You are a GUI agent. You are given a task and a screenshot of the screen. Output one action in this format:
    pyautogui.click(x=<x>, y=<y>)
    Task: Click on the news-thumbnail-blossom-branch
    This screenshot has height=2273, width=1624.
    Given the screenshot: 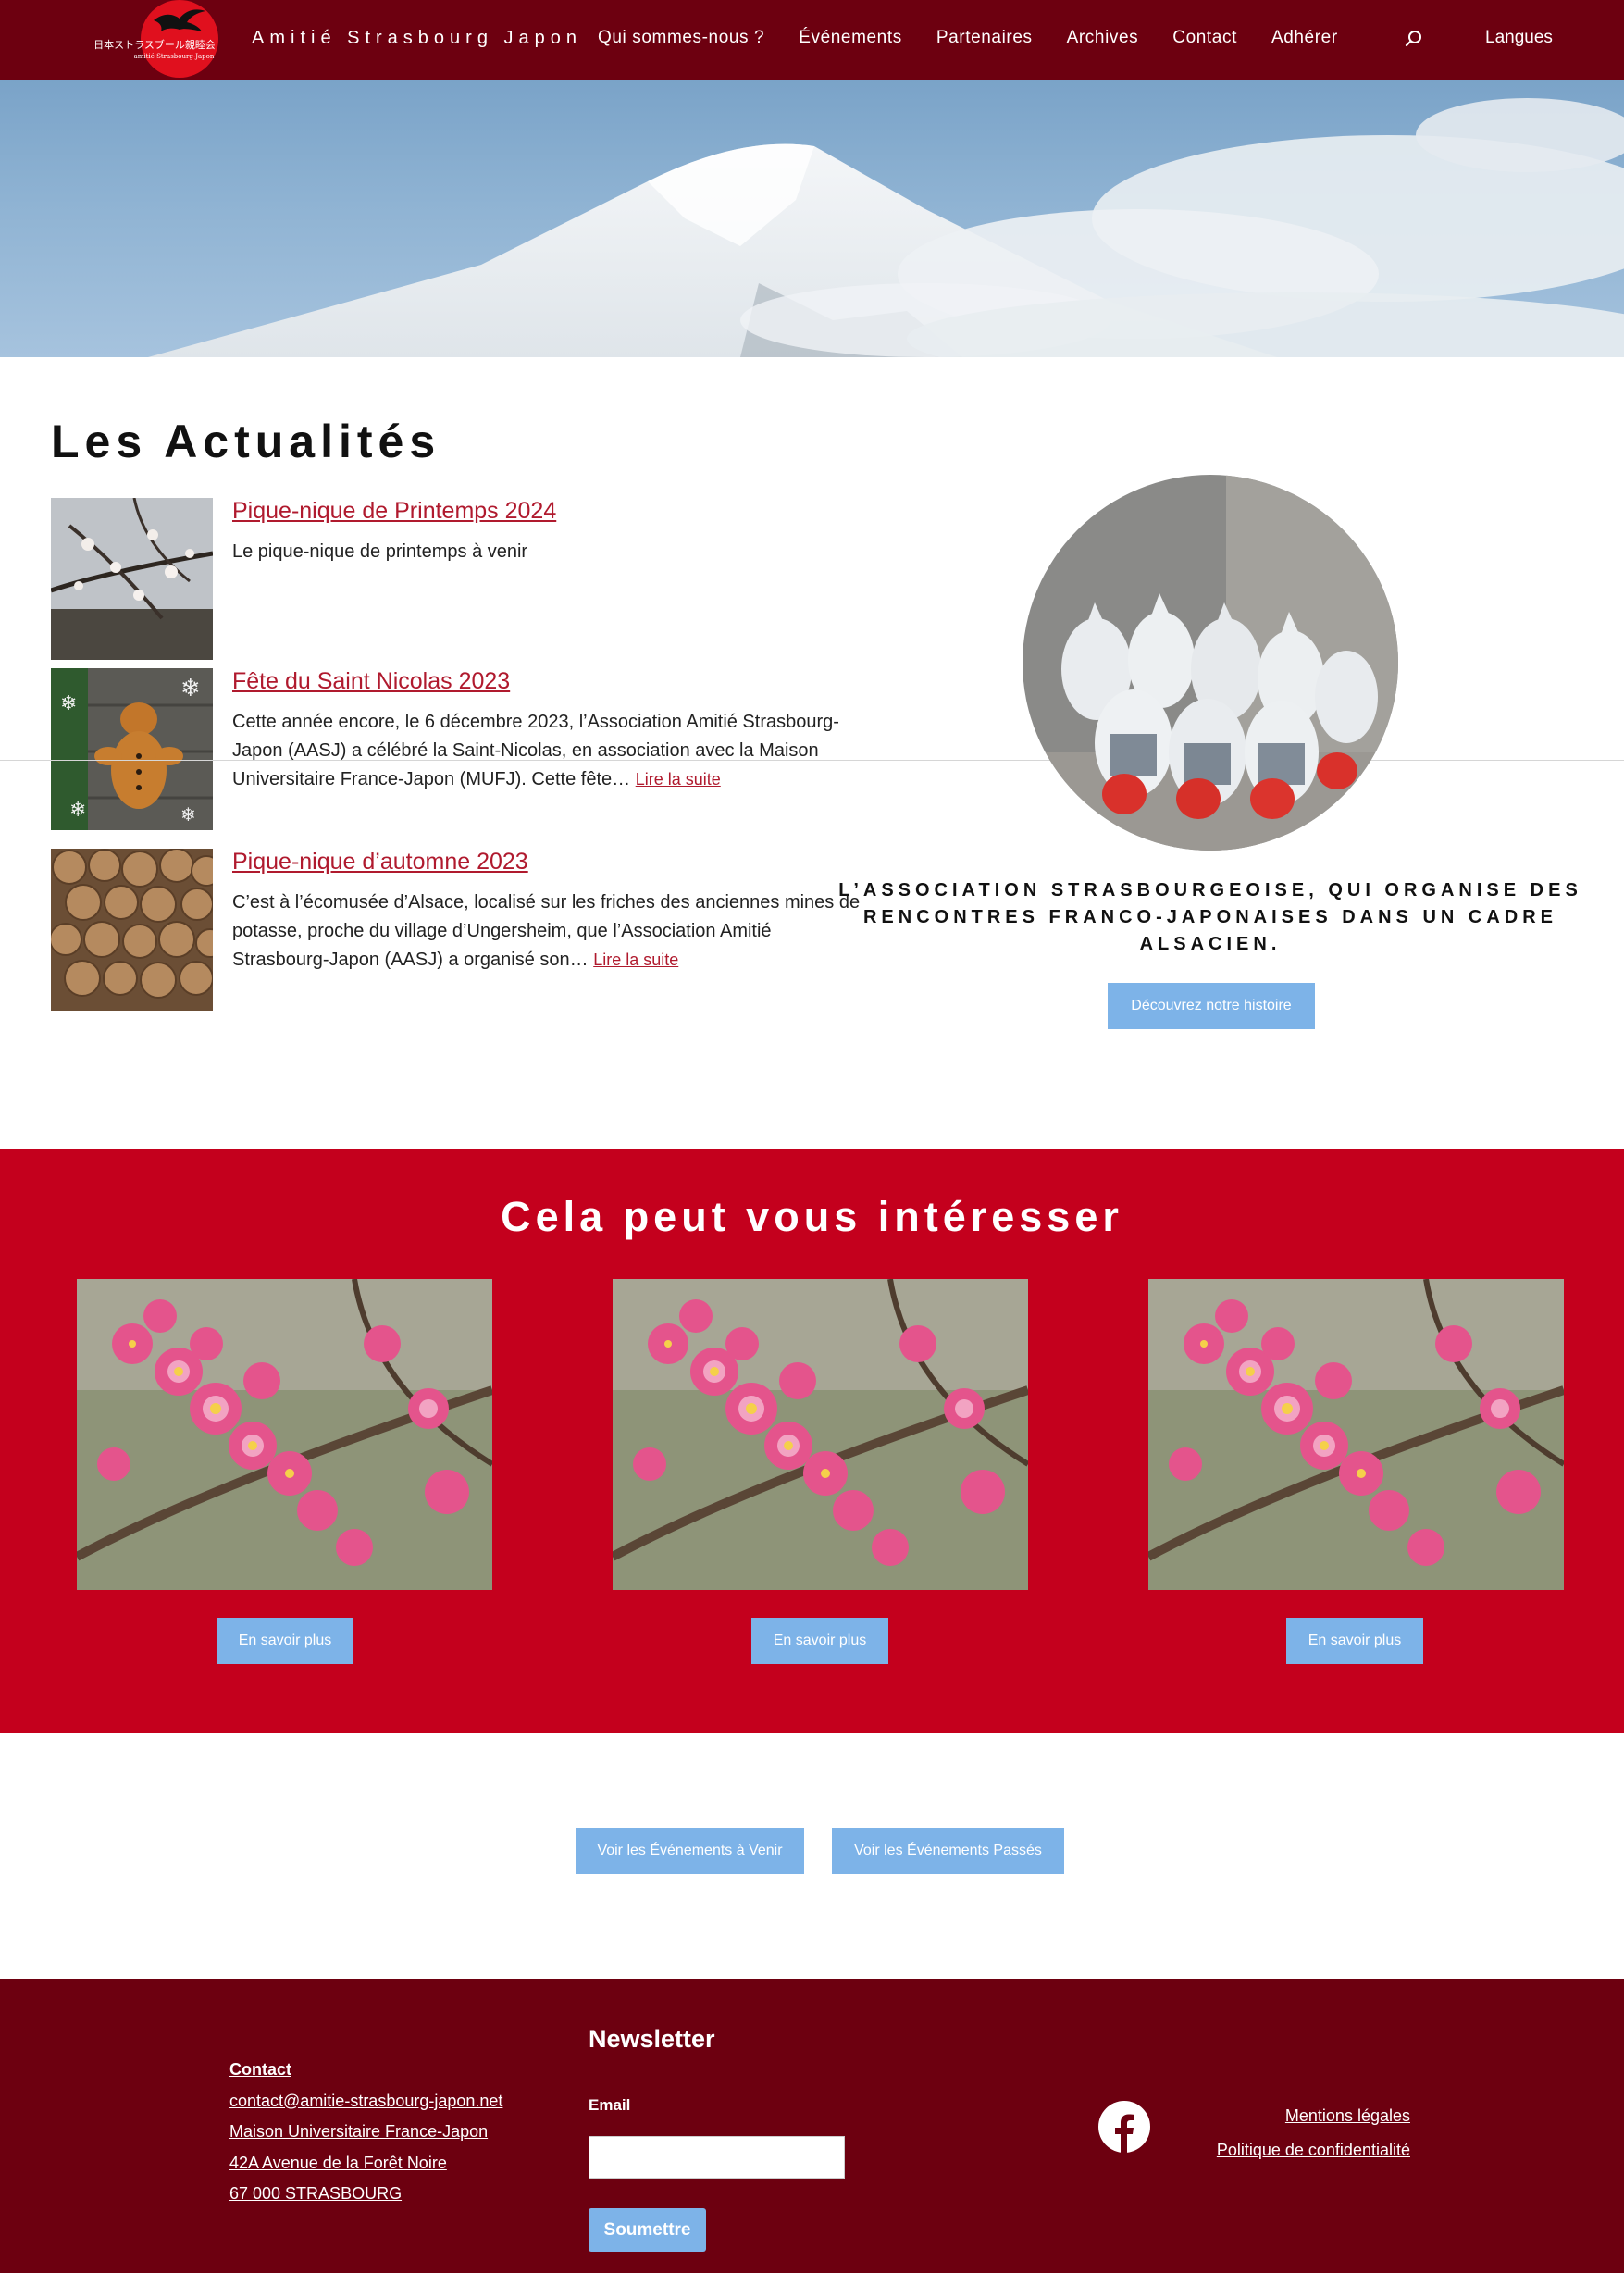 What is the action you would take?
    pyautogui.click(x=132, y=579)
    